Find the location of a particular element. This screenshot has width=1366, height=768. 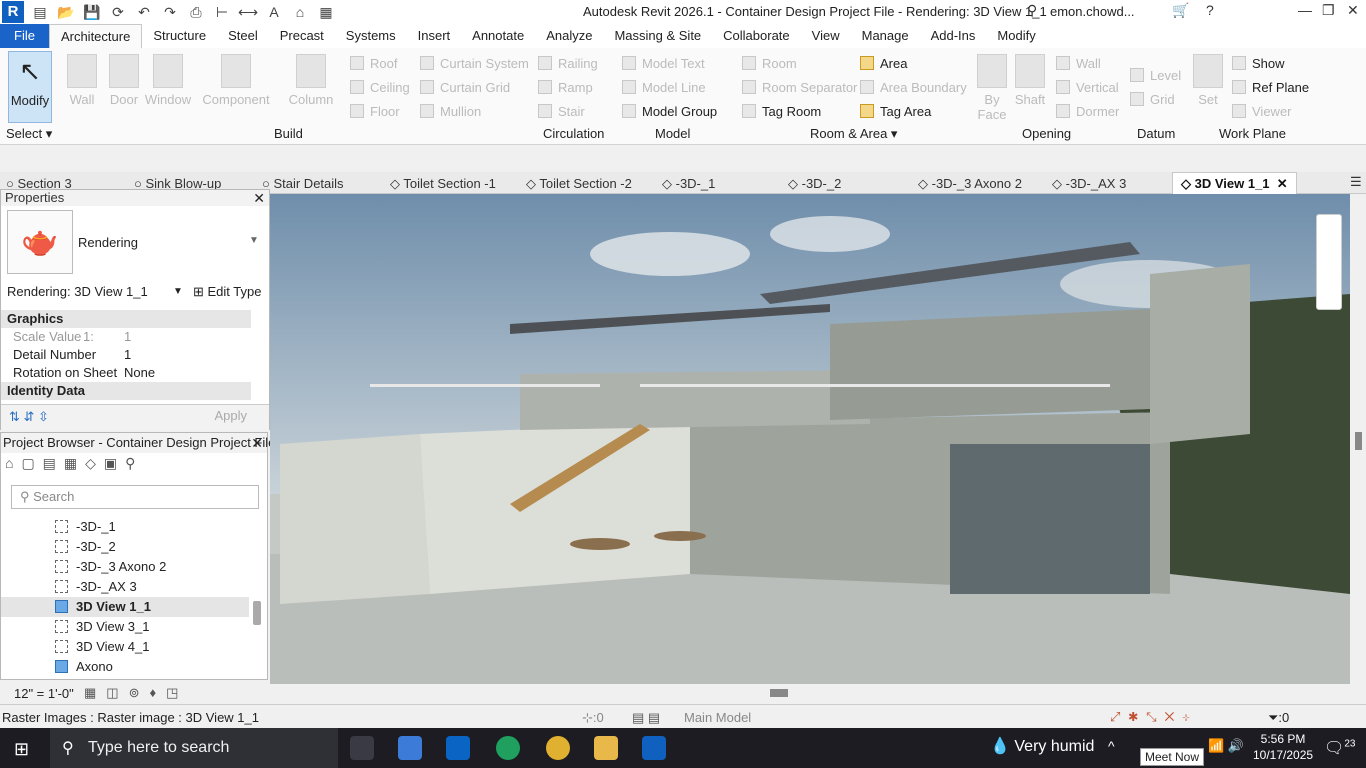

area-button: Area is located at coordinates (883, 63).